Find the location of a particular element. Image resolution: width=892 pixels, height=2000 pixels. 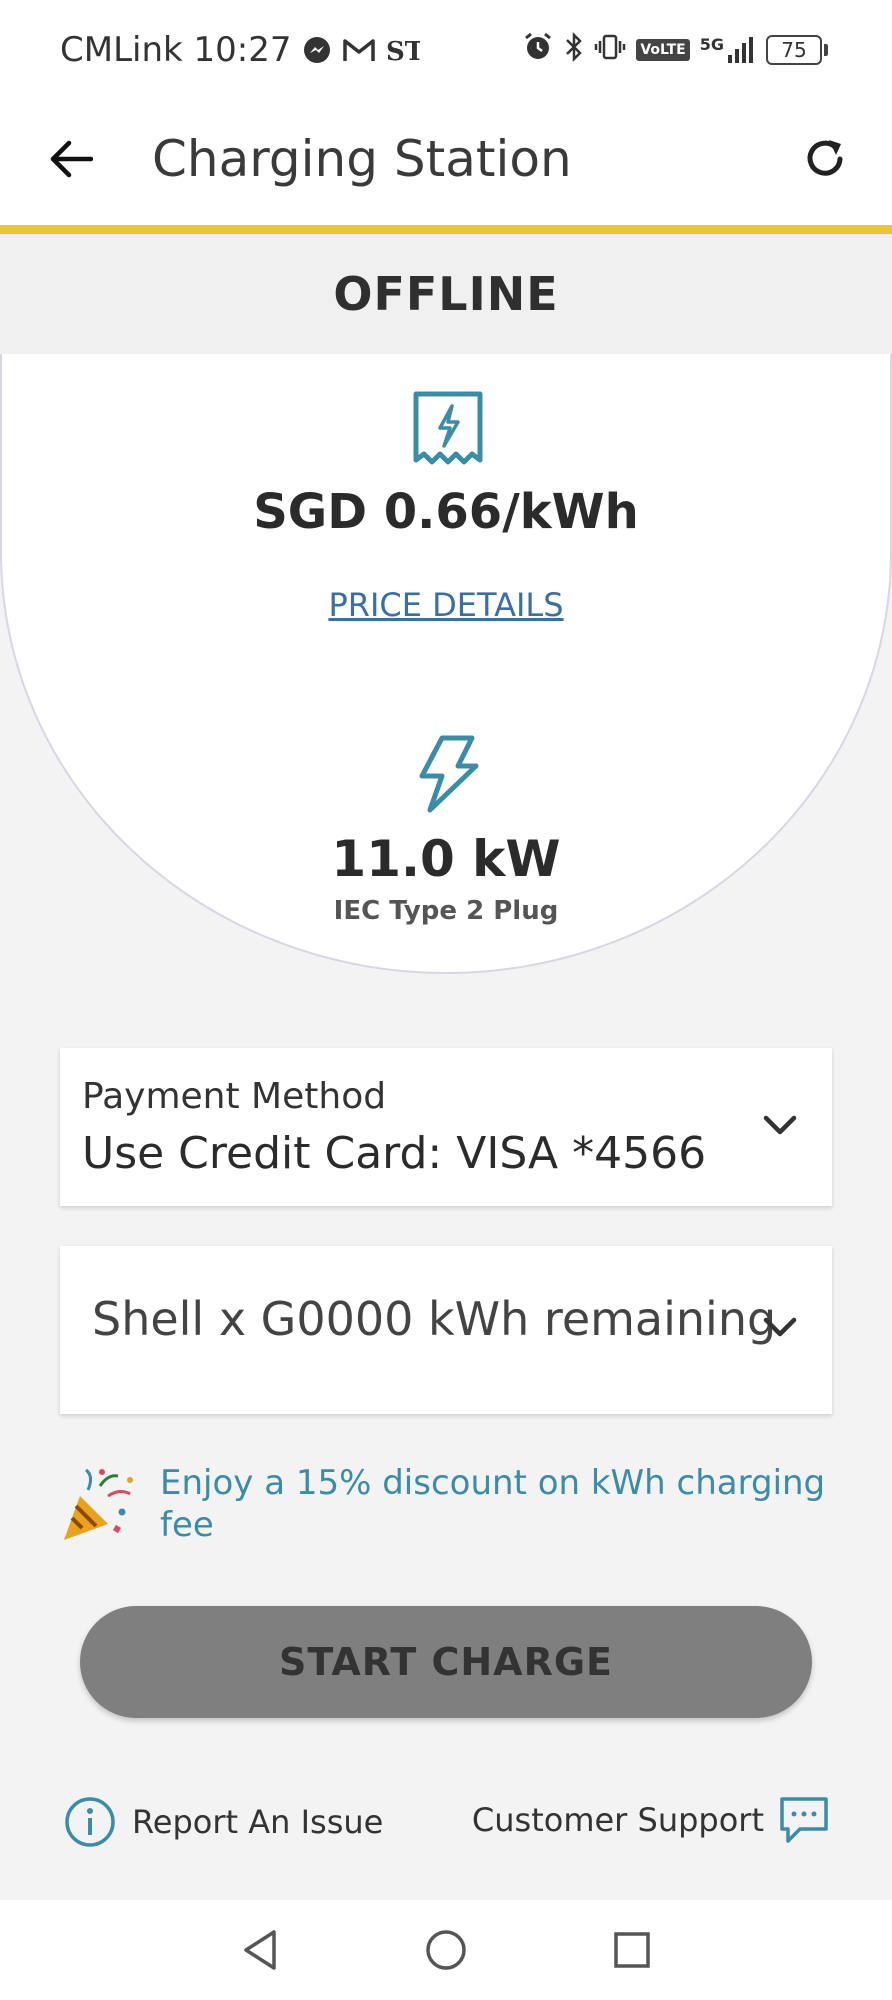

party-popper-icon is located at coordinates (98, 1504).